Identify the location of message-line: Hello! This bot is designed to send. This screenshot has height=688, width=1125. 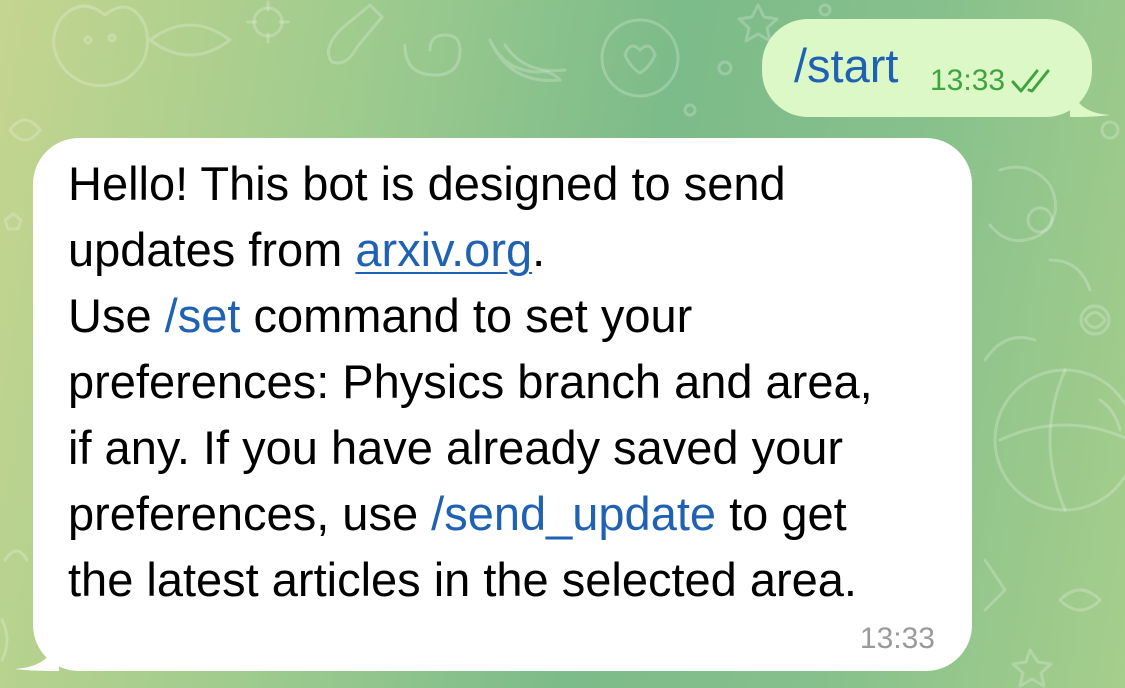
(427, 183).